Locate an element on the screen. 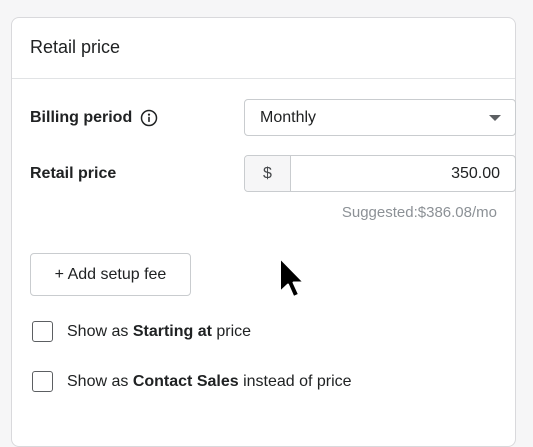 The image size is (533, 447). billing-period-label: Billing period is located at coordinates (81, 117).